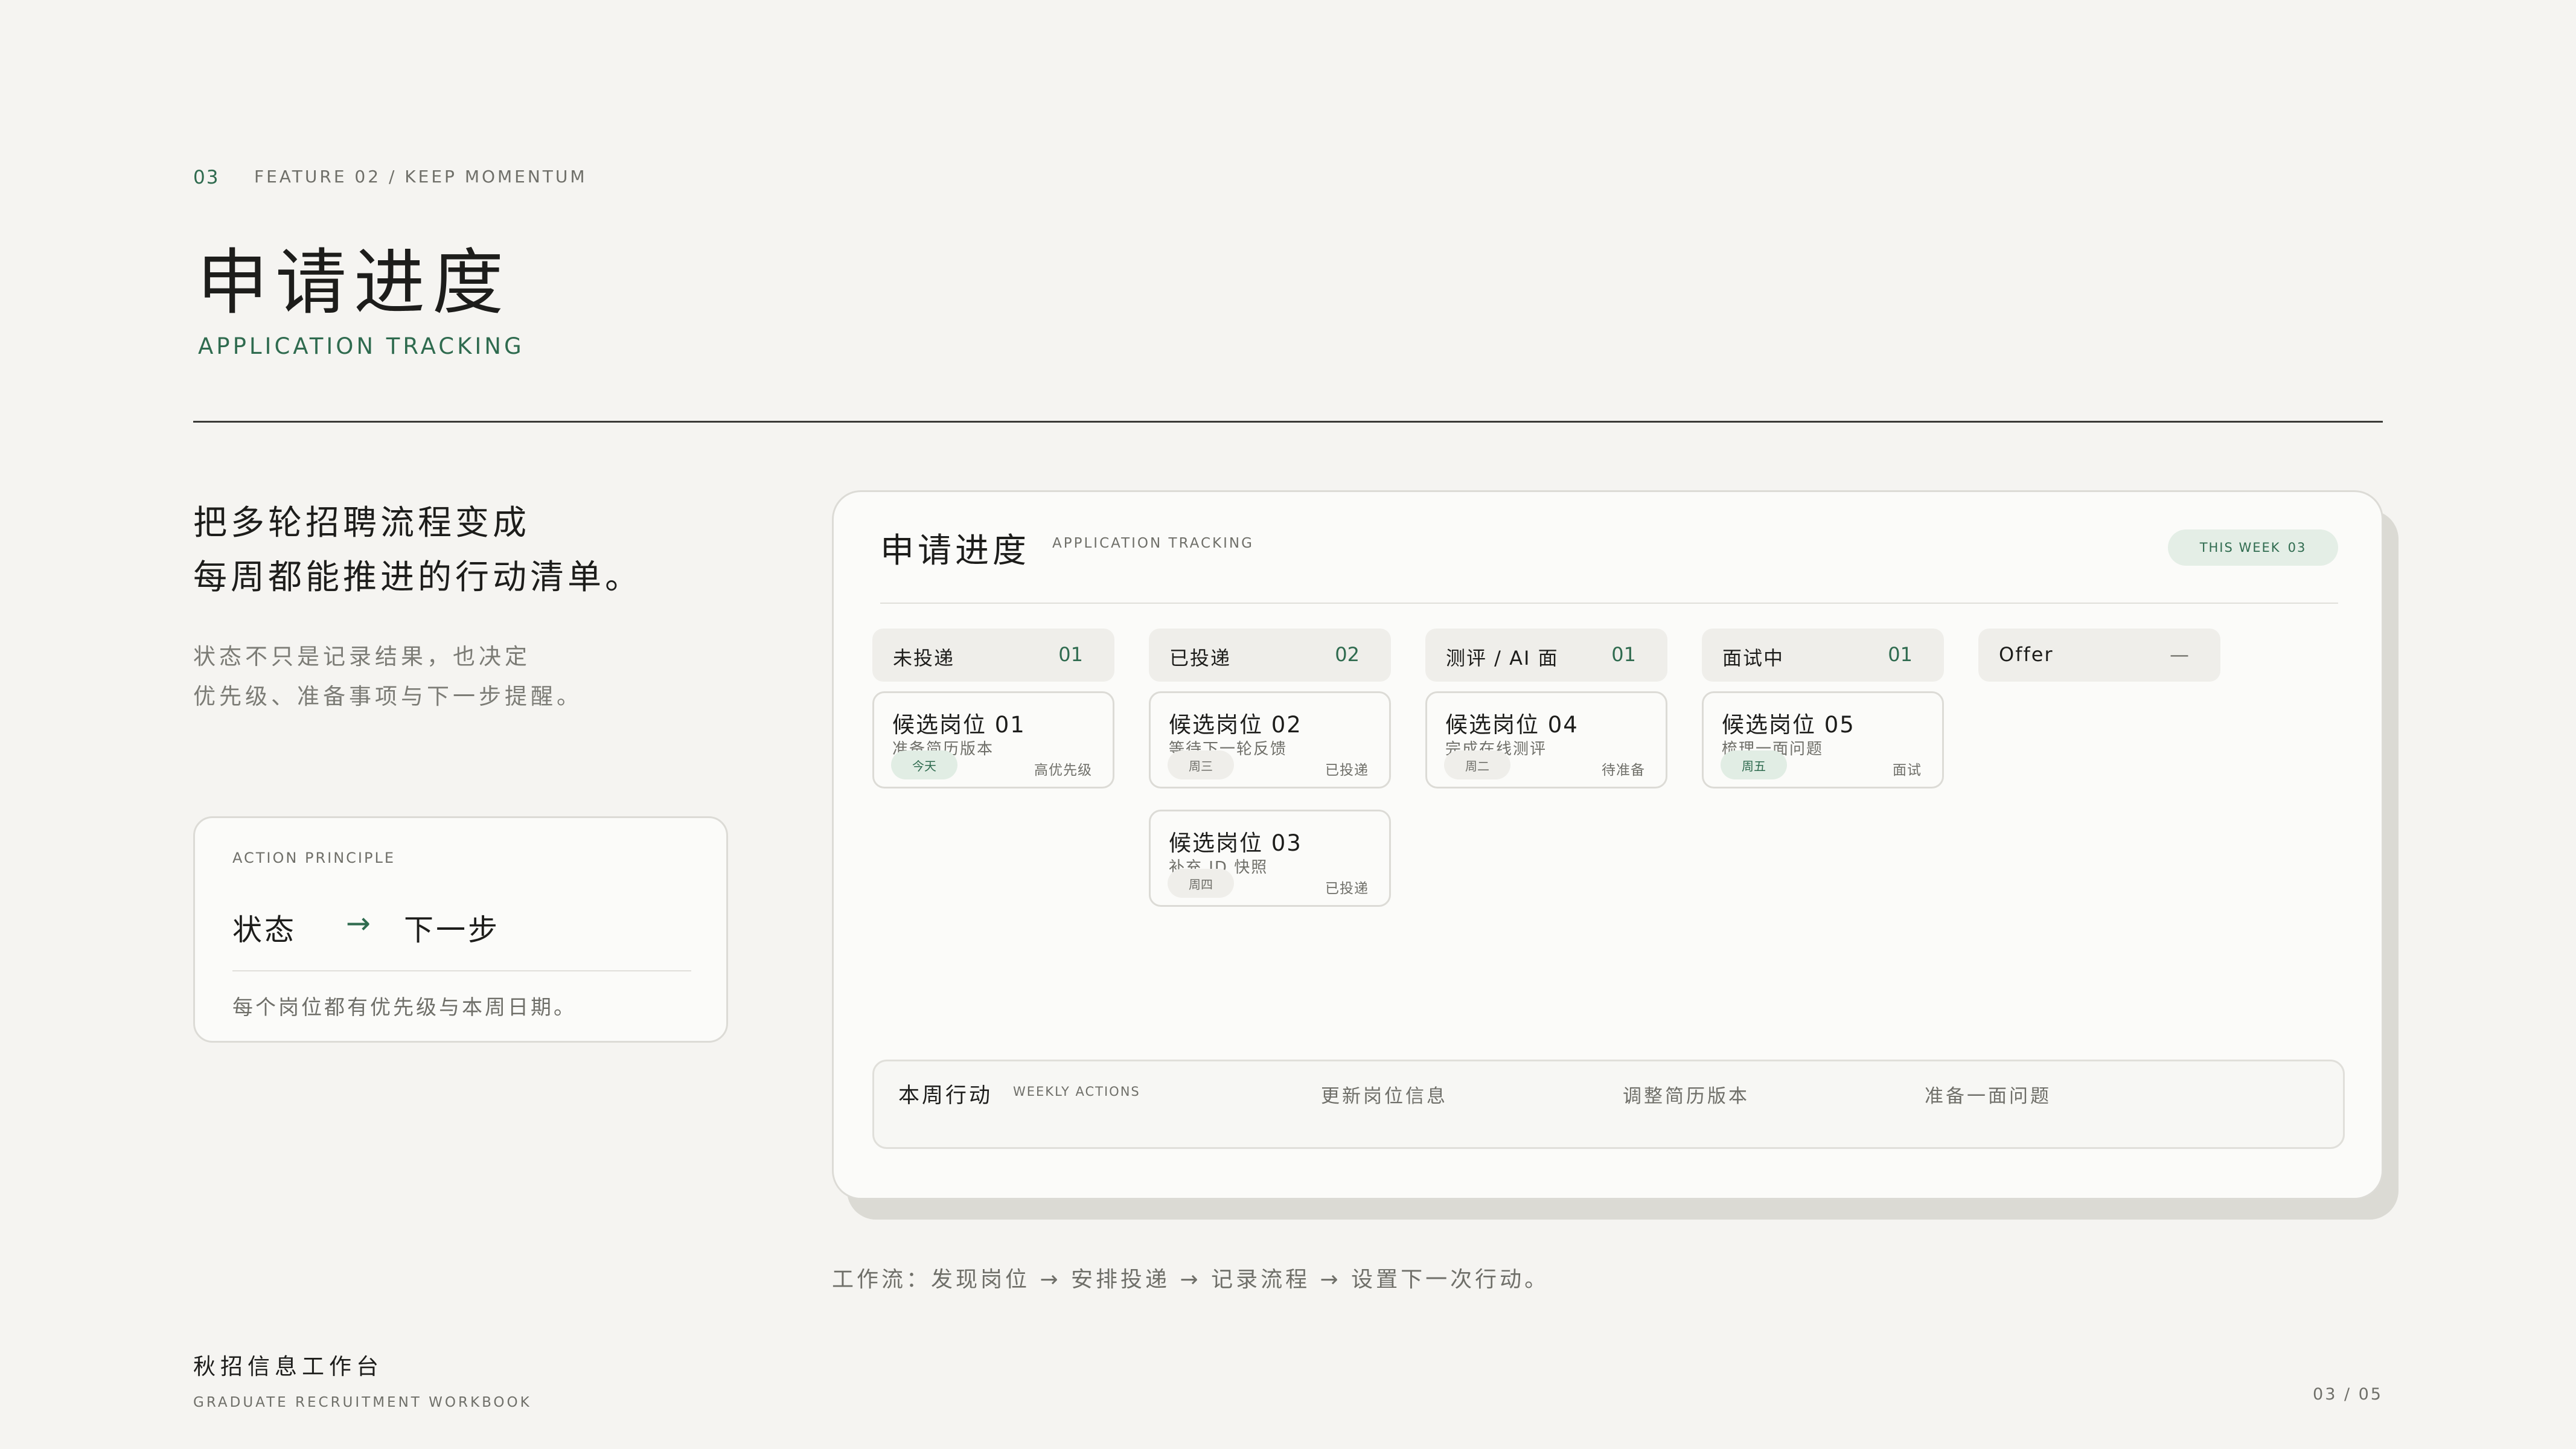 Image resolution: width=2576 pixels, height=1449 pixels. What do you see at coordinates (2180, 654) in the screenshot?
I see `column-count: —` at bounding box center [2180, 654].